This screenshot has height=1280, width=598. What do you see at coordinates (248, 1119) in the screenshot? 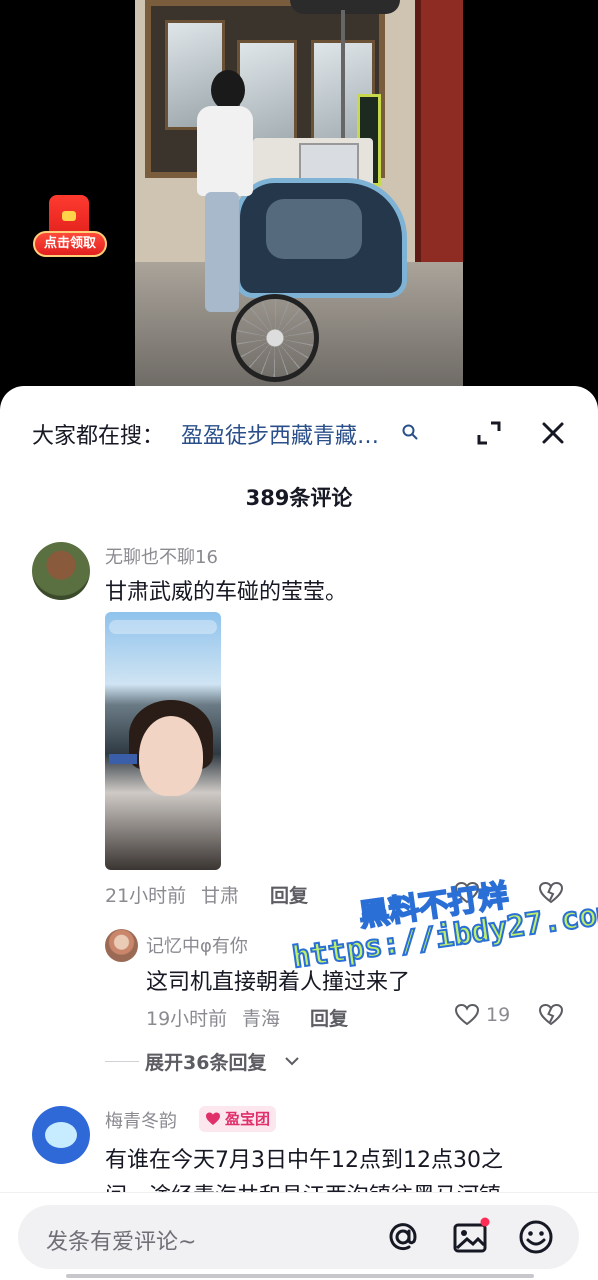
I see `fan-badge-label: 盈宝团` at bounding box center [248, 1119].